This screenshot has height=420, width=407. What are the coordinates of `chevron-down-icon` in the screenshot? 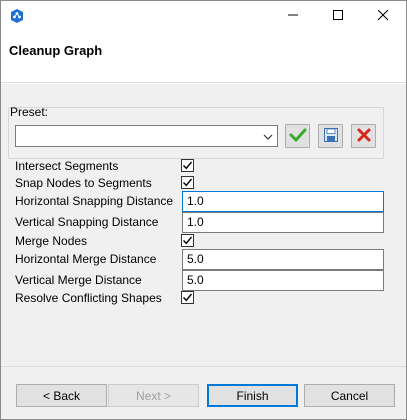 It's located at (268, 136).